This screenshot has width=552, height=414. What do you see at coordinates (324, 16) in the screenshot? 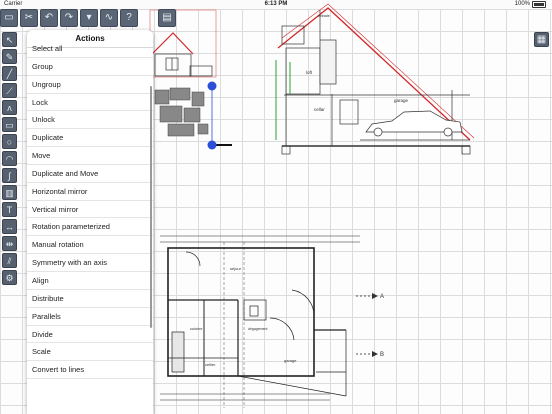
I see `section-top-note: extrade` at bounding box center [324, 16].